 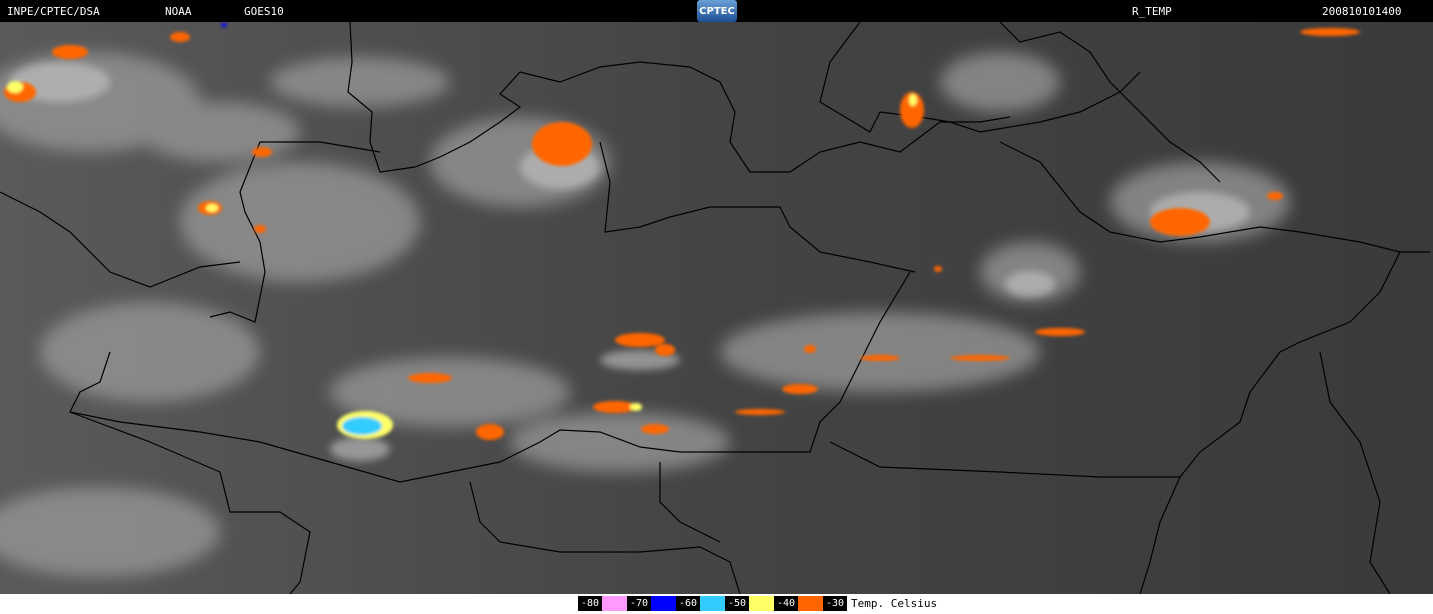 I want to click on cptec-logo: CPTEC, so click(x=717, y=11).